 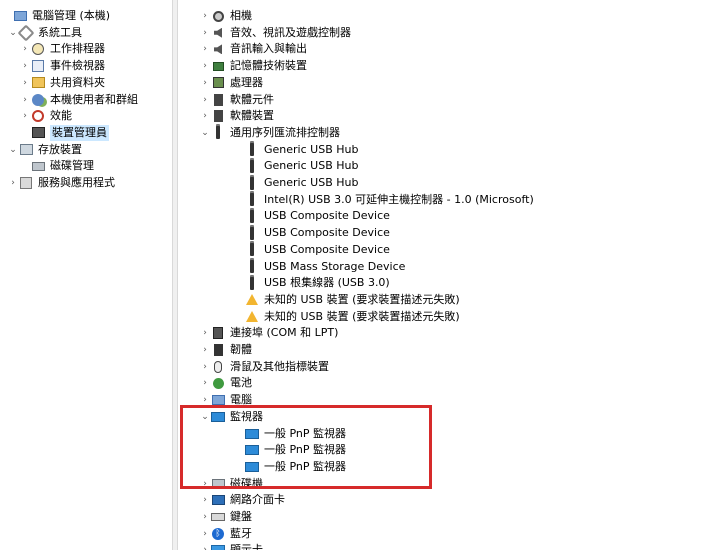 I want to click on device-node-10-label: Generic USB Hub, so click(x=311, y=182).